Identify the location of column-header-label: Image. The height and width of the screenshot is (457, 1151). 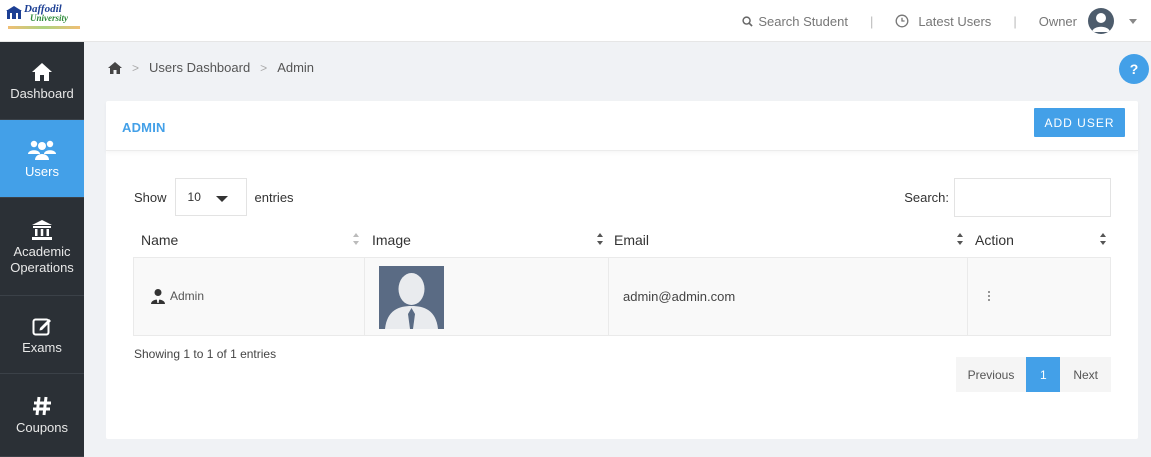
(391, 240).